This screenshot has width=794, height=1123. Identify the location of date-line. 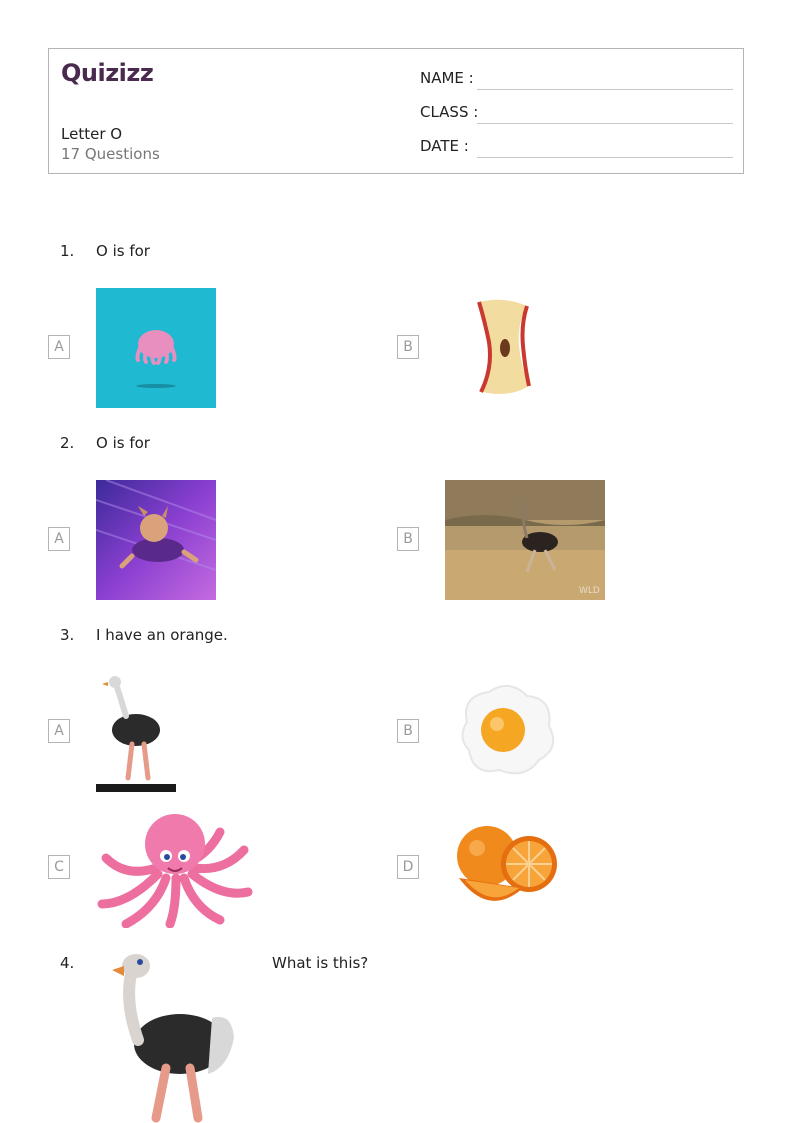
(605, 157).